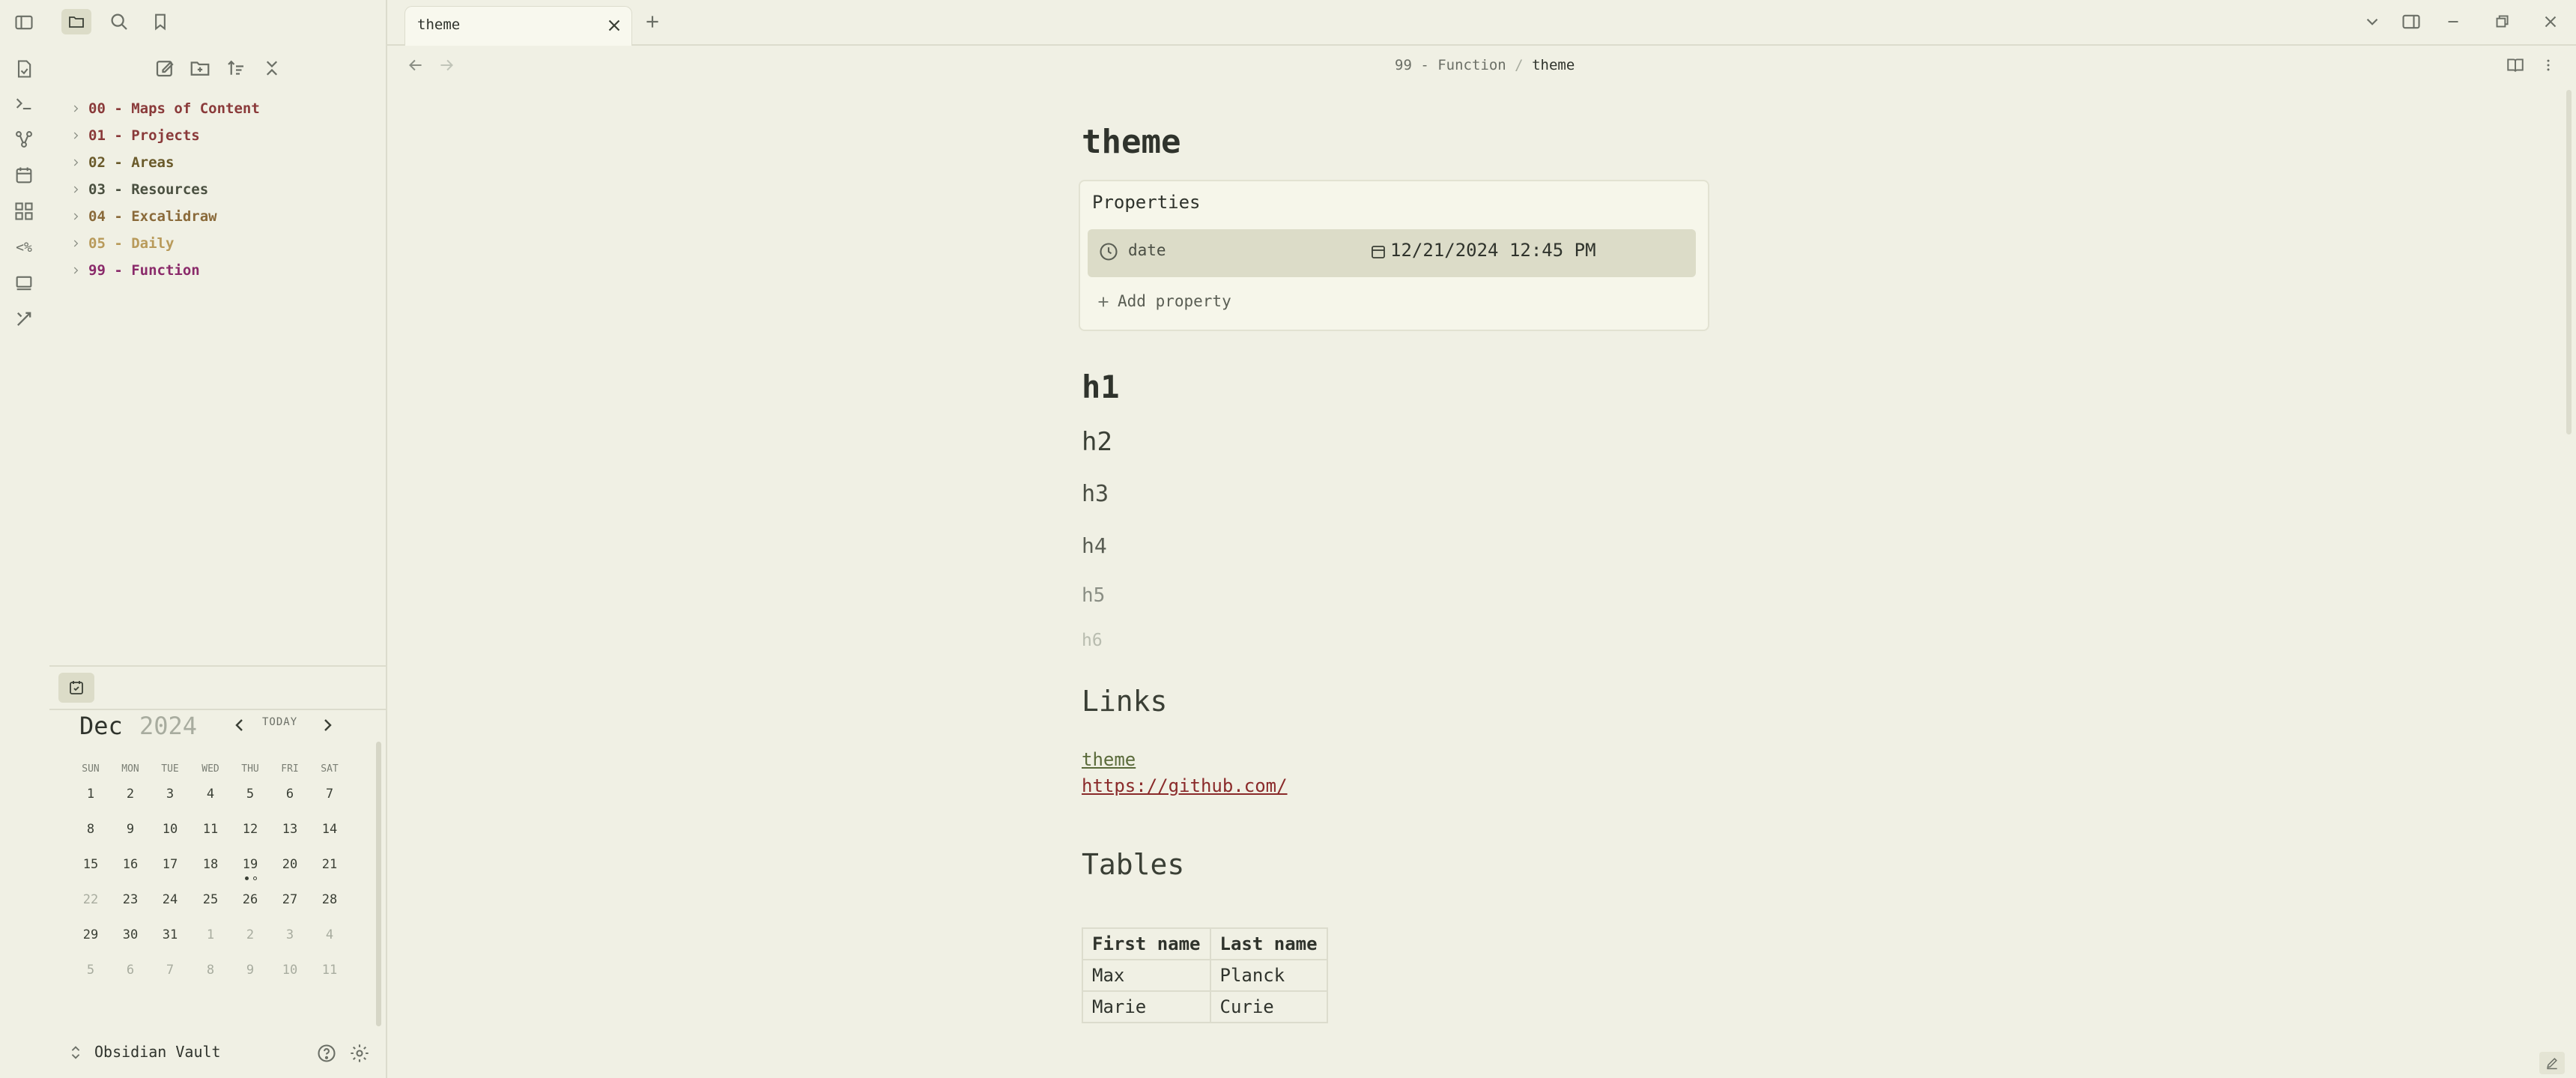 The width and height of the screenshot is (2576, 1078). Describe the element at coordinates (2569, 262) in the screenshot. I see `editor-scrollbar` at that location.